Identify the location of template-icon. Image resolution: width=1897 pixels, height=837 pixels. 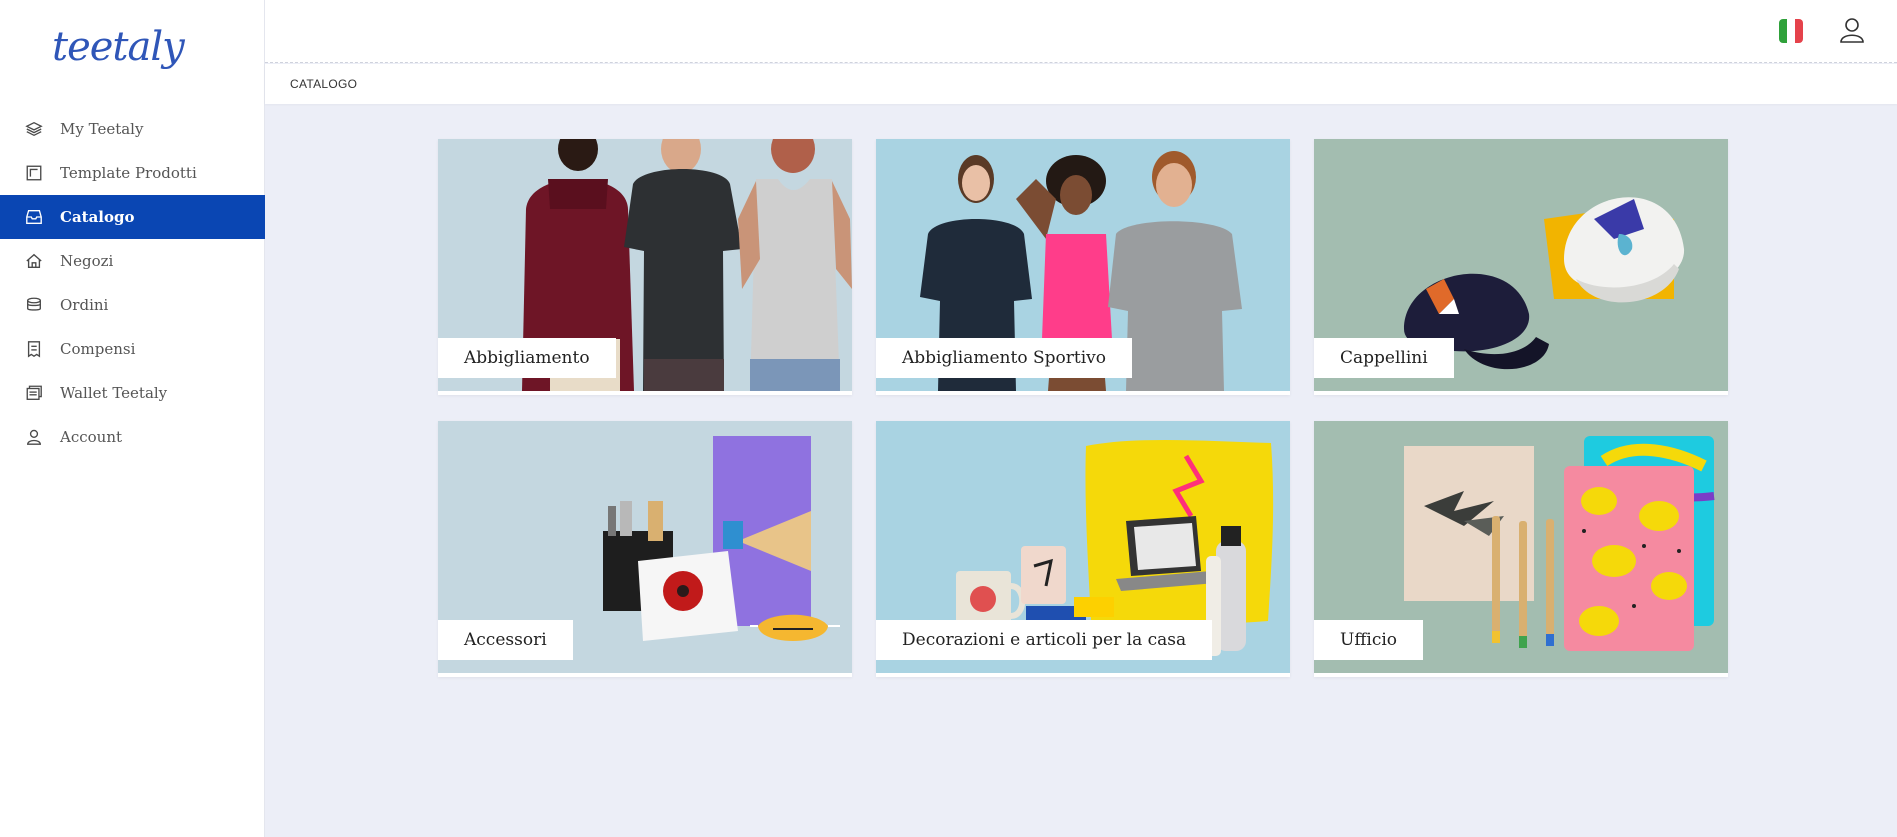
(34, 173).